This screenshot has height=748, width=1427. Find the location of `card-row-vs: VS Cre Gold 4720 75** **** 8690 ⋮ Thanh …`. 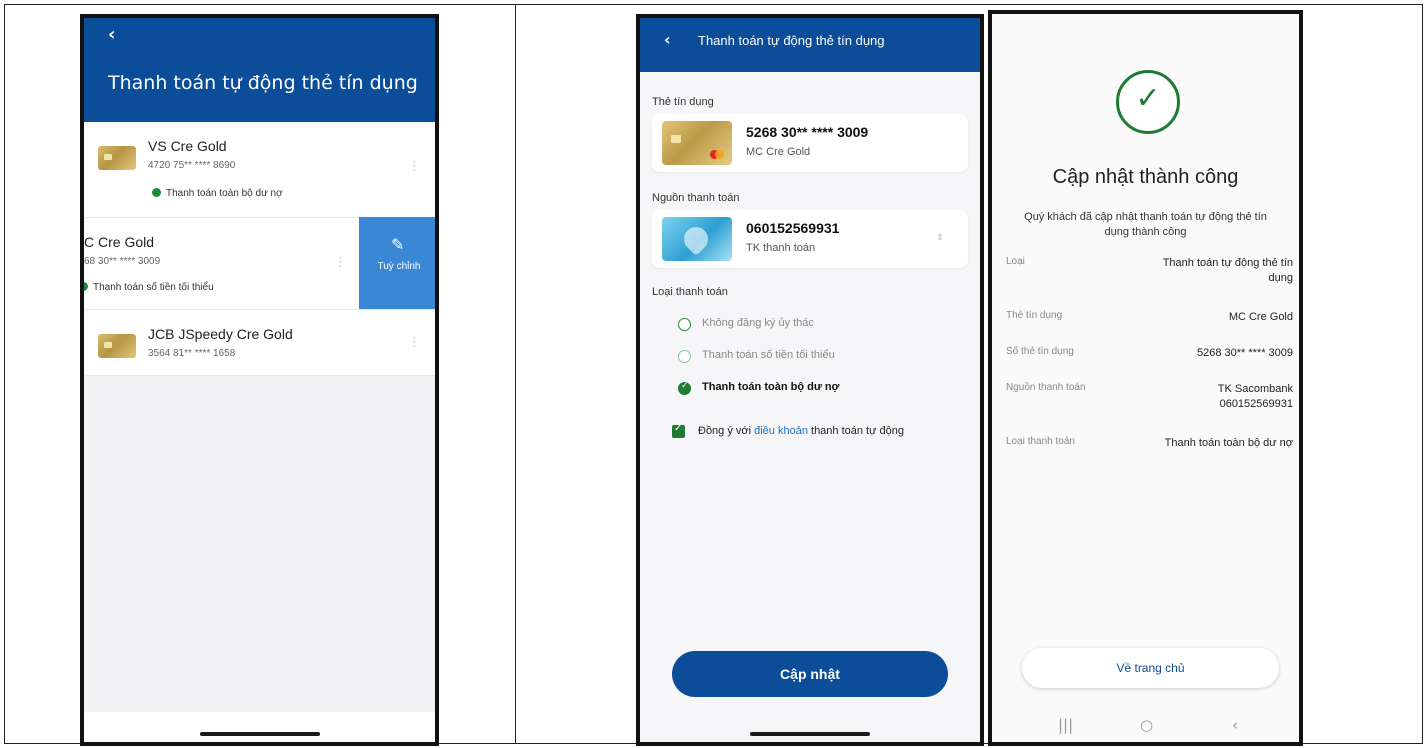

card-row-vs: VS Cre Gold 4720 75** **** 8690 ⋮ Thanh … is located at coordinates (259, 170).